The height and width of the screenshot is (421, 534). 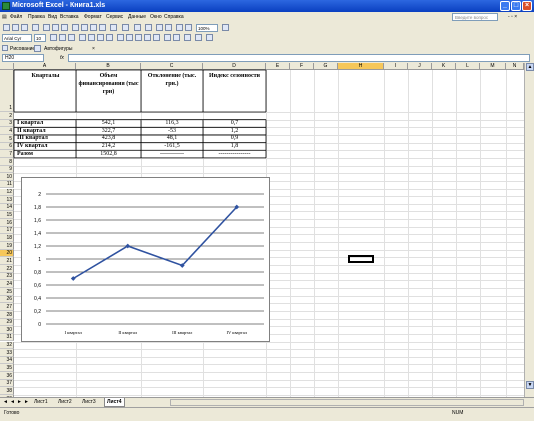 I want to click on first-sheet-icon: ◄, so click(x=5, y=402).